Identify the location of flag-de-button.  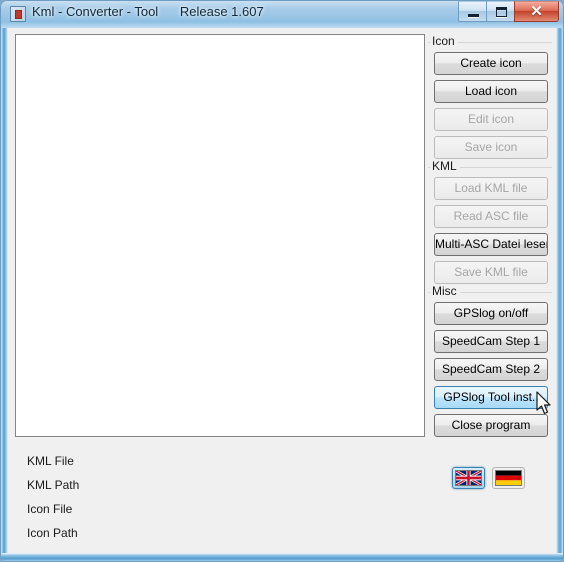
(508, 478).